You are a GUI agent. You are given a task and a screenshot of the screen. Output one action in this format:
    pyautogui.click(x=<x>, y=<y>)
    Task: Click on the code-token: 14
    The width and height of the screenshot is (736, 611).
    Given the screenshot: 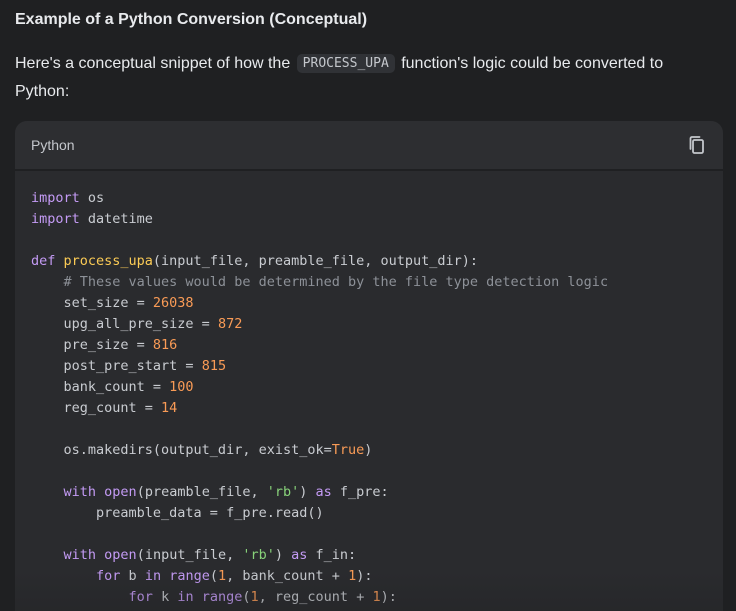 What is the action you would take?
    pyautogui.click(x=169, y=408)
    